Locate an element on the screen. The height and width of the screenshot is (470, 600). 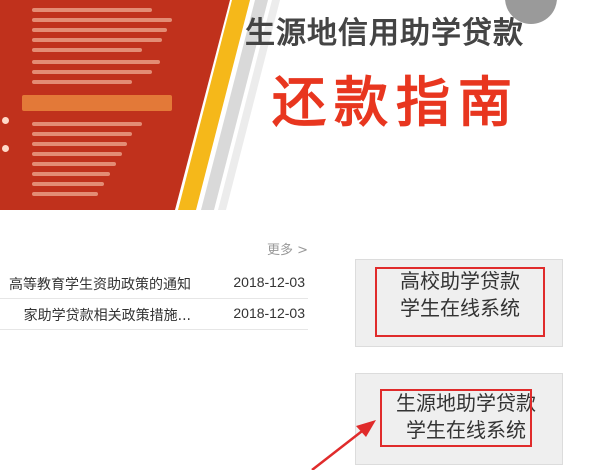
banner-title: 还款指南 is located at coordinates (396, 102).